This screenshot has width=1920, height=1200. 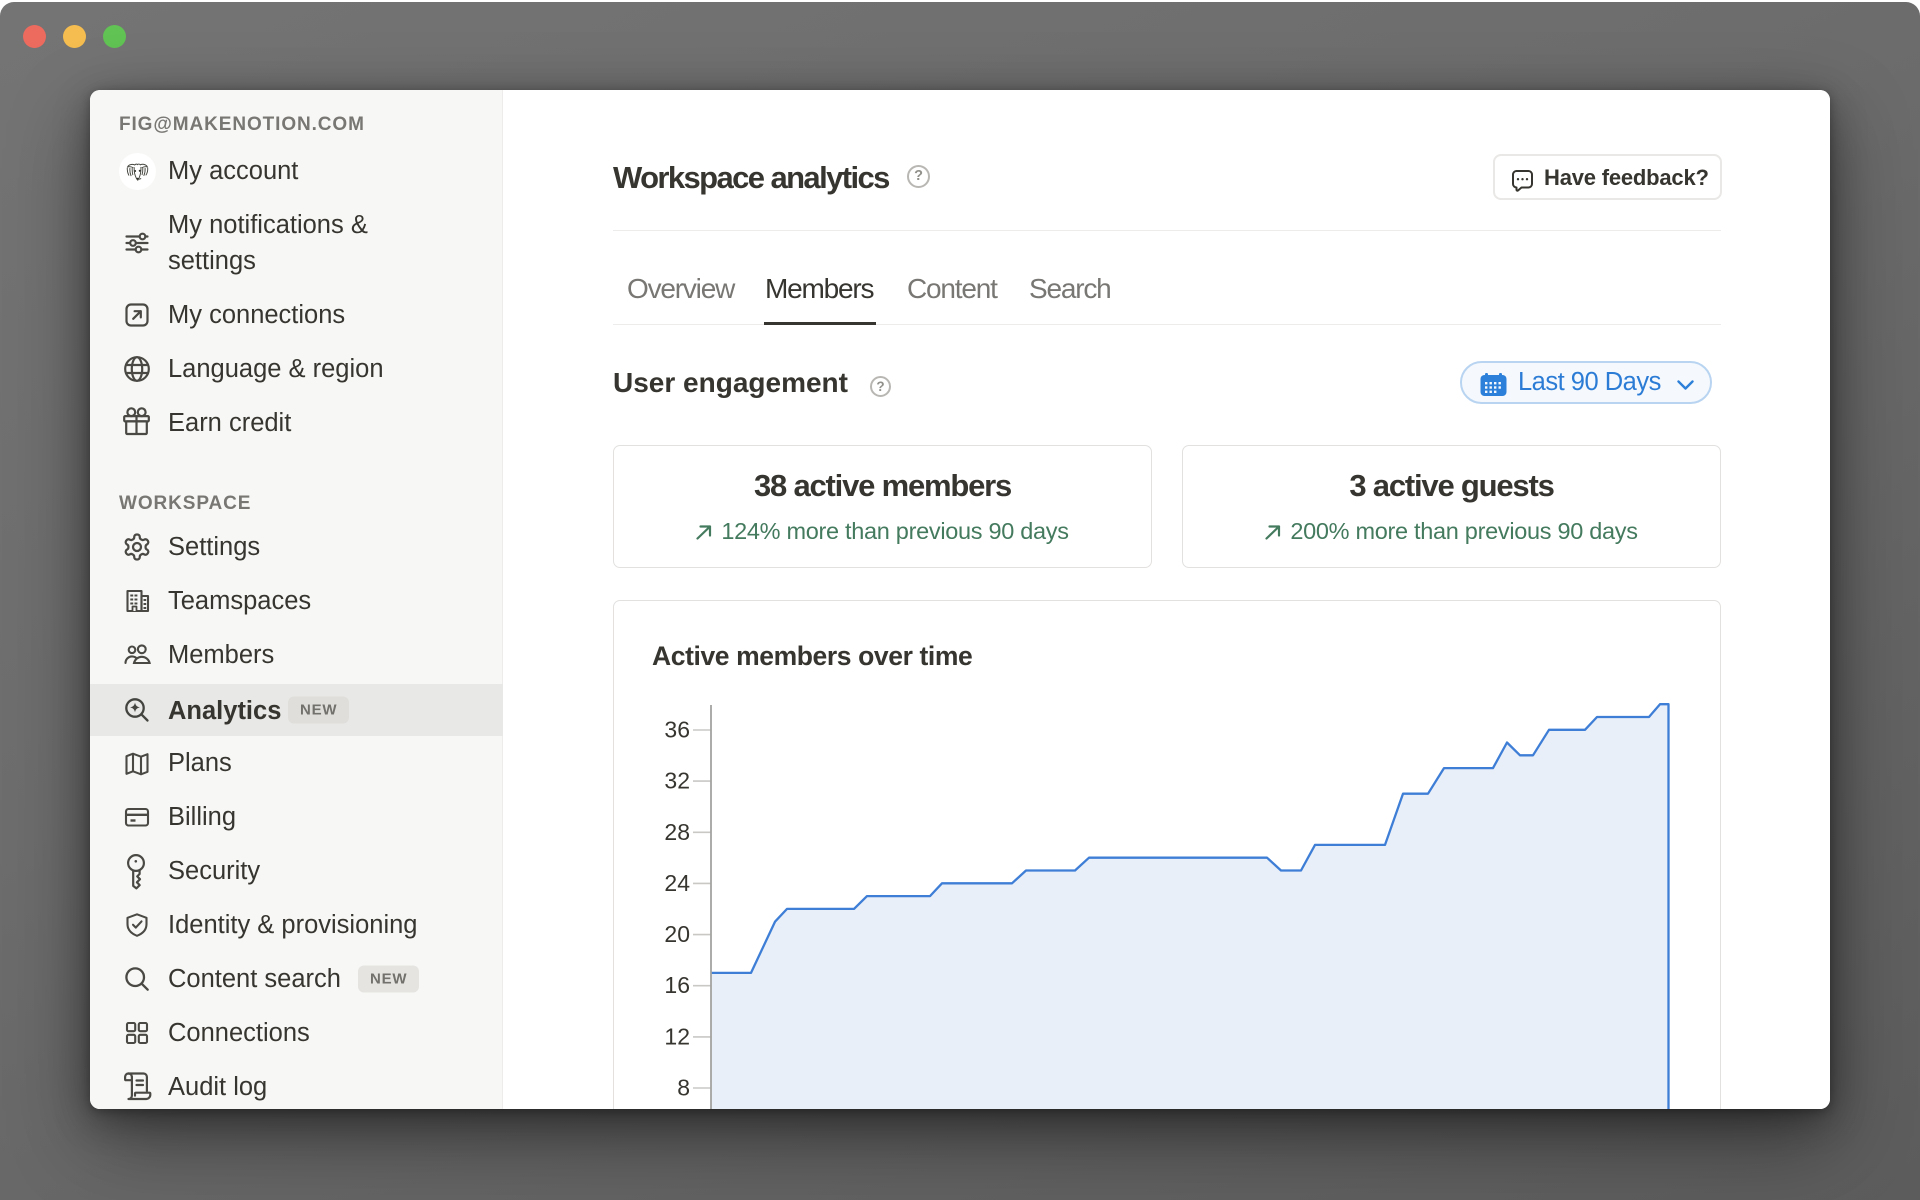 What do you see at coordinates (683, 1088) in the screenshot?
I see `svg-text: 8` at bounding box center [683, 1088].